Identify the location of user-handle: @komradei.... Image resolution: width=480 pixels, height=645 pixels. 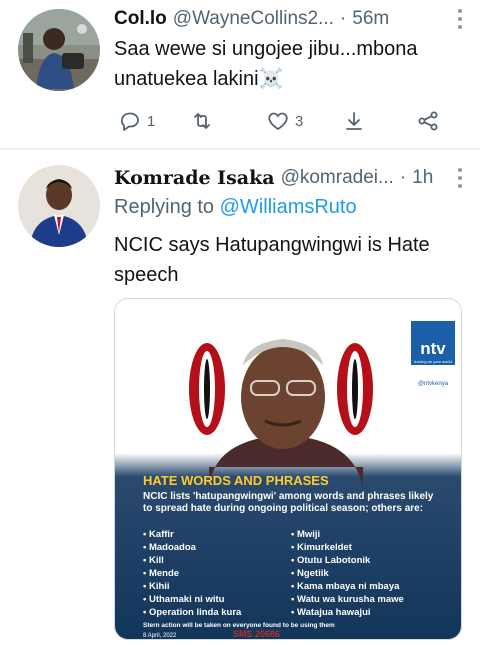
(337, 178).